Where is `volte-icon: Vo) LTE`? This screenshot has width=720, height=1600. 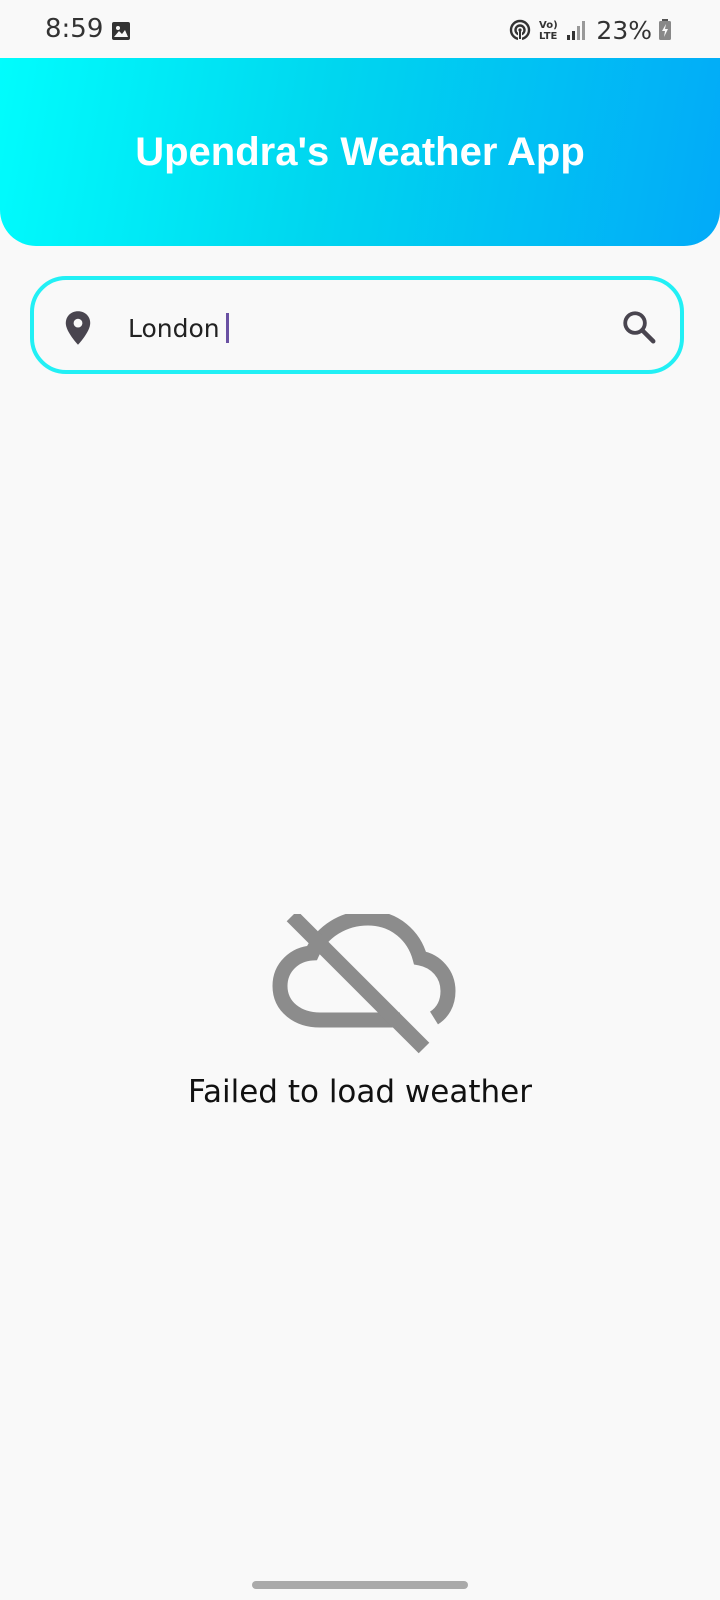 volte-icon: Vo) LTE is located at coordinates (548, 31).